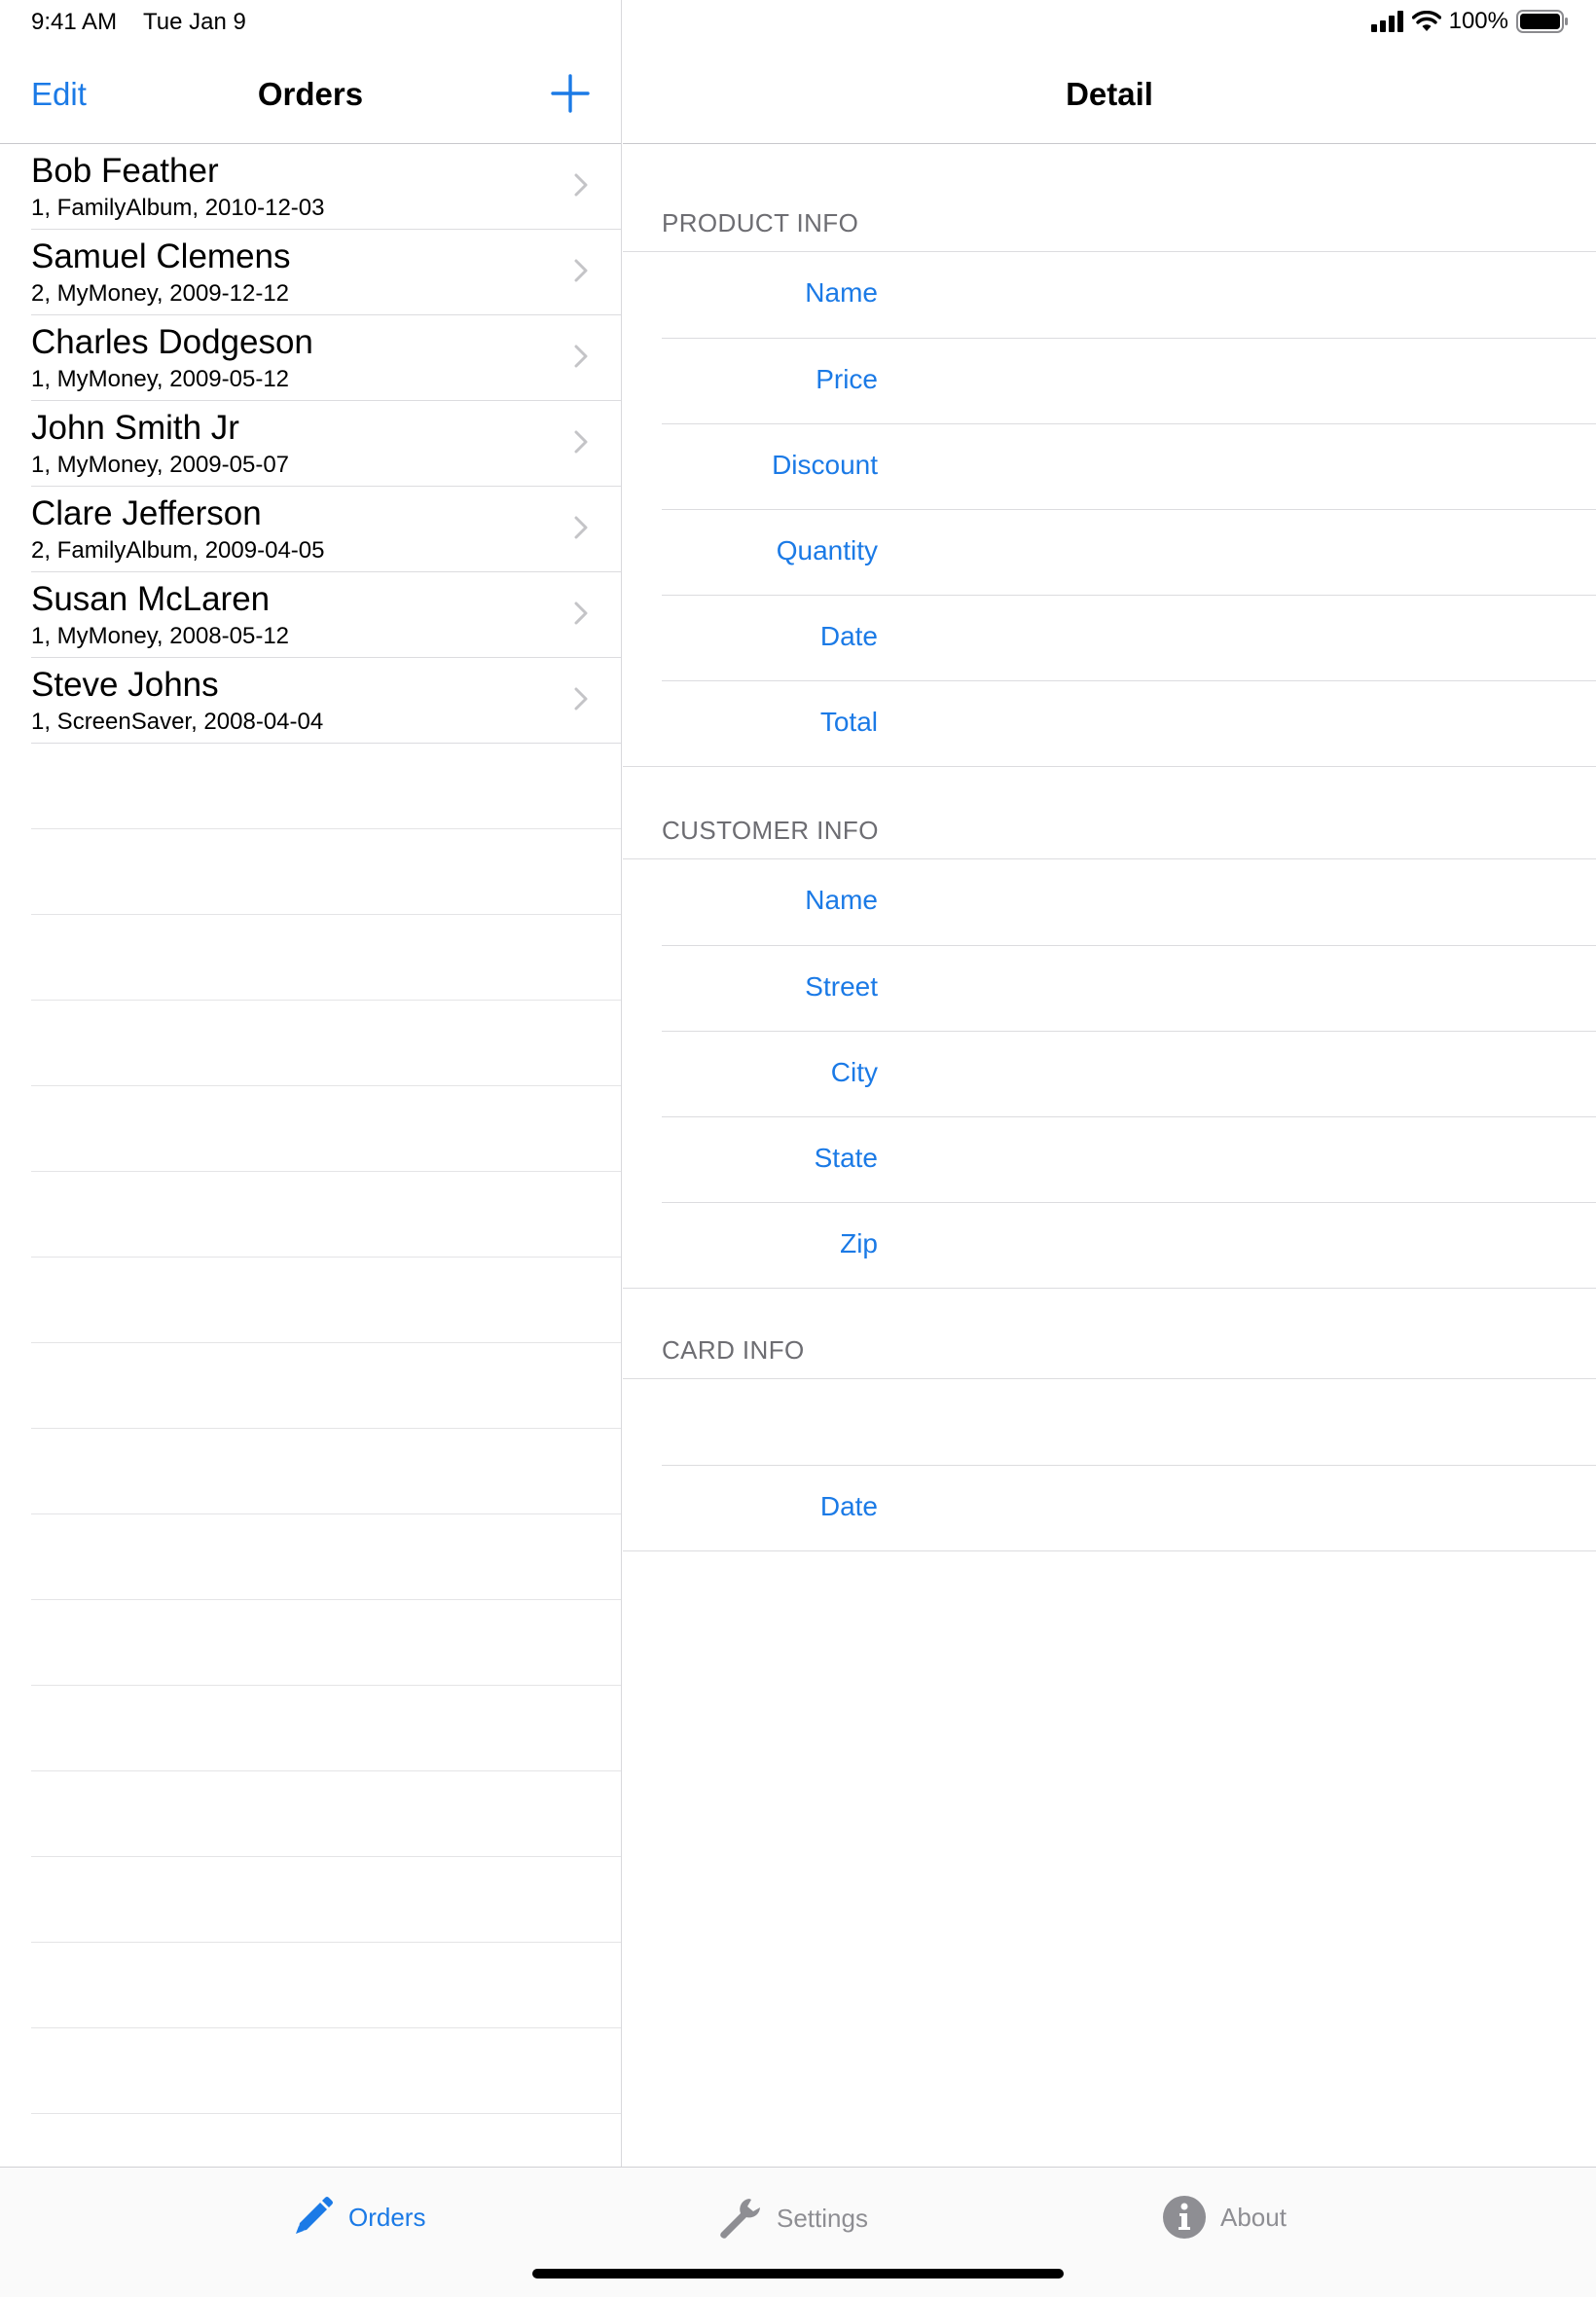 The width and height of the screenshot is (1596, 2297). I want to click on field-label: State, so click(846, 1158).